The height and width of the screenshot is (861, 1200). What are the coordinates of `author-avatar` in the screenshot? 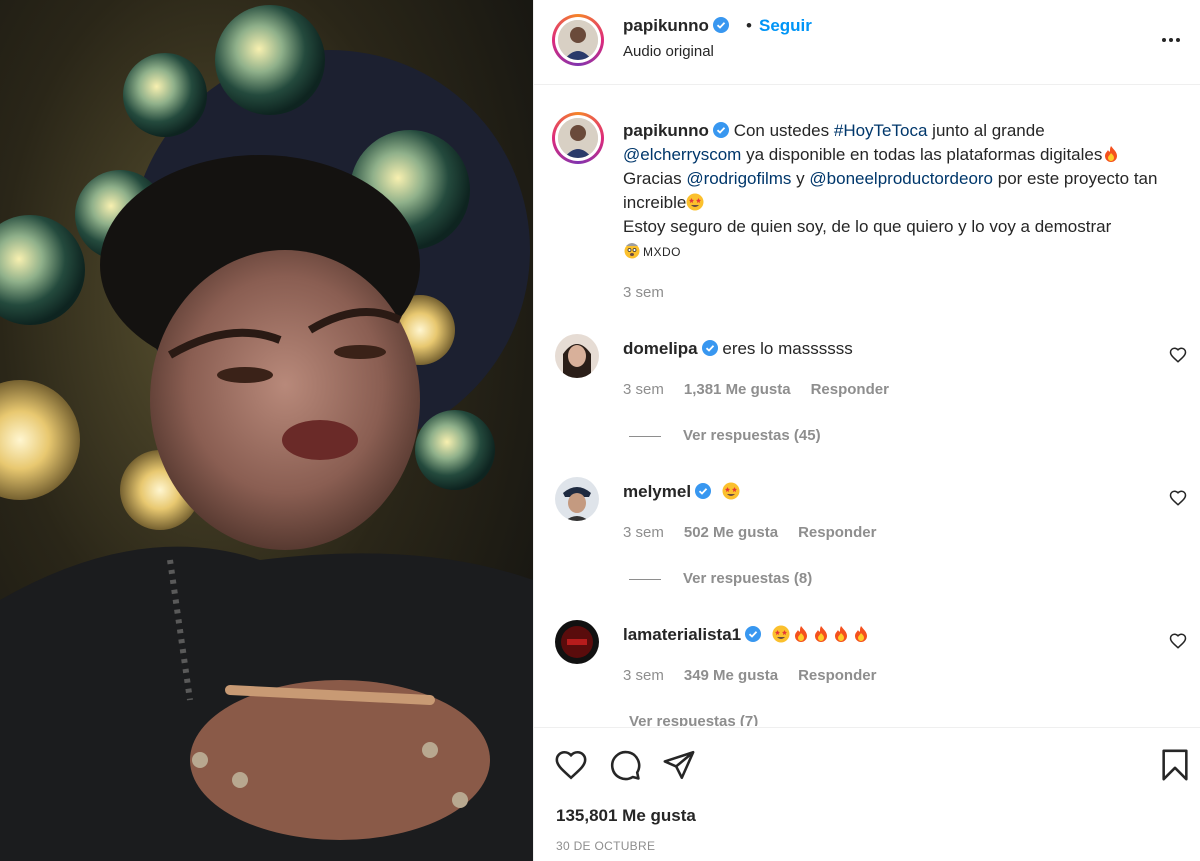 It's located at (578, 40).